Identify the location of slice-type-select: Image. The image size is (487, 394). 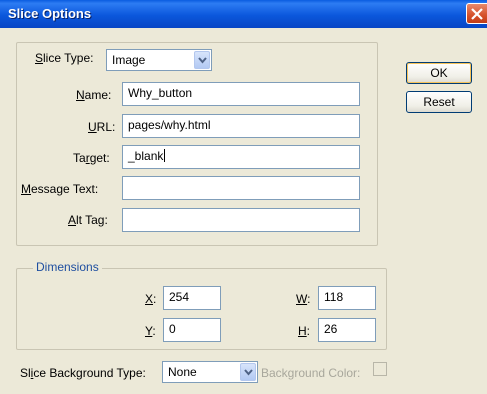
(159, 60).